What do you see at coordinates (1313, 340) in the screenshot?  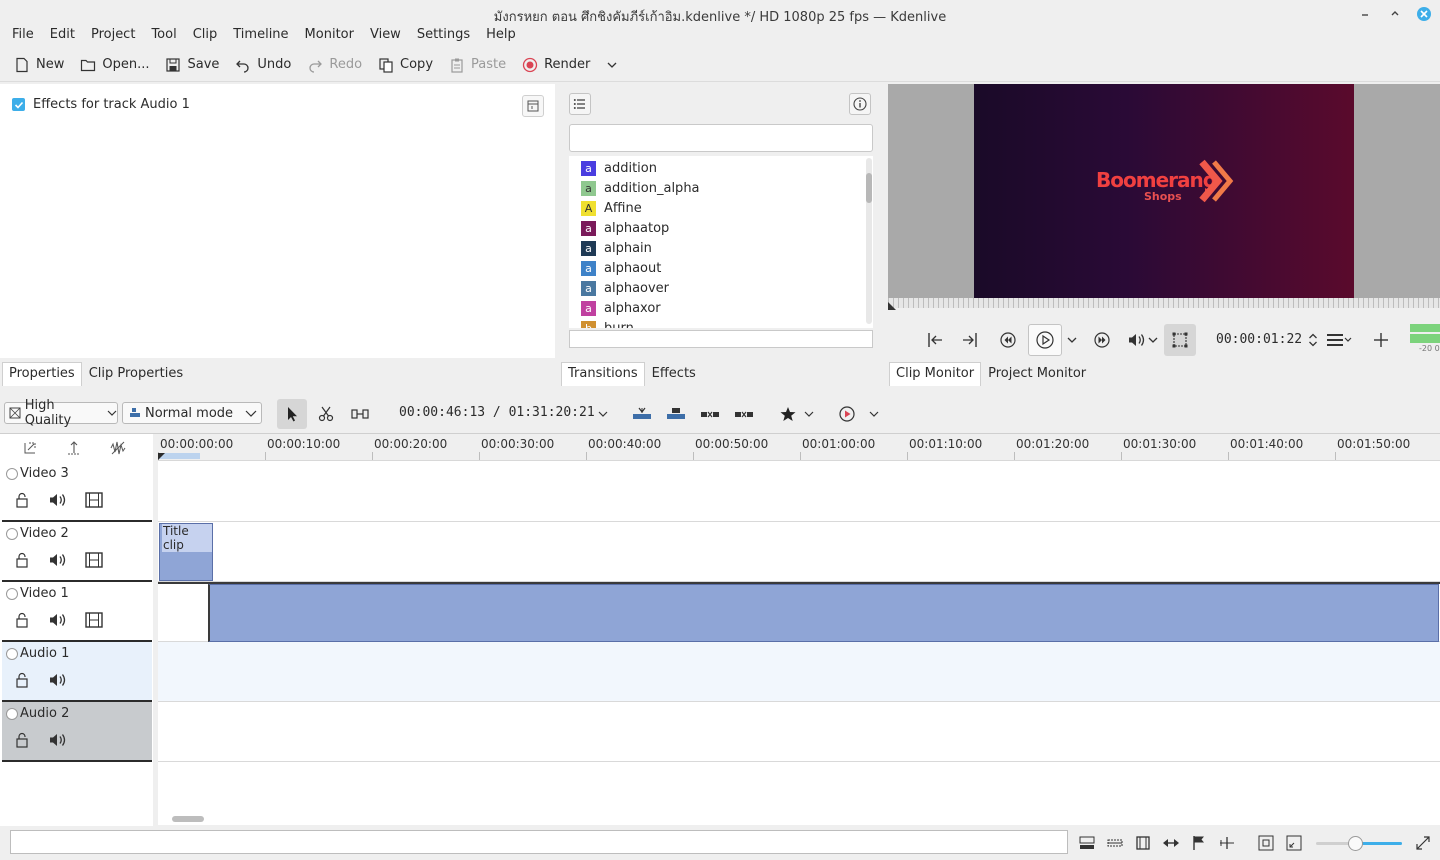 I see `timecode-spinner` at bounding box center [1313, 340].